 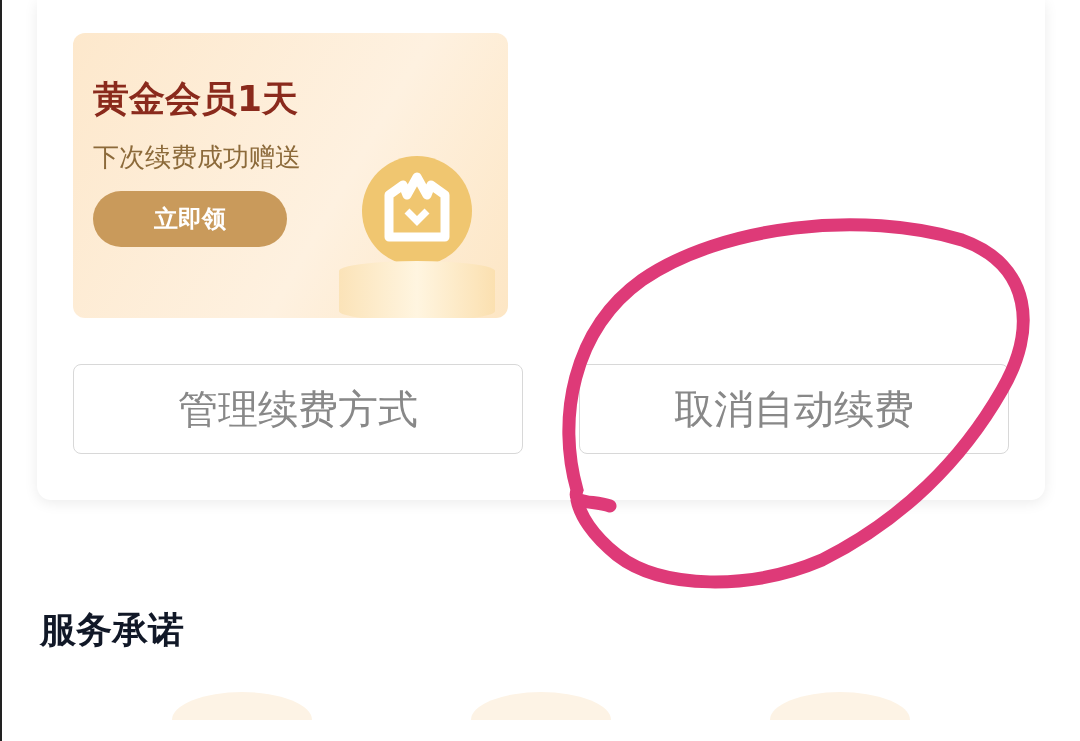 I want to click on promo-title: 黄金会员1天, so click(x=196, y=99).